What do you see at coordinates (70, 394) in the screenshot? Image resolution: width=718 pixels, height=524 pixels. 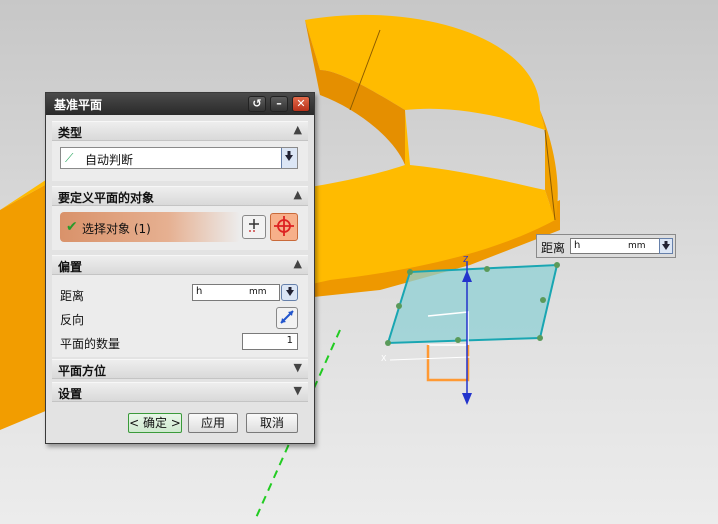 I see `section-settings-title: 设置` at bounding box center [70, 394].